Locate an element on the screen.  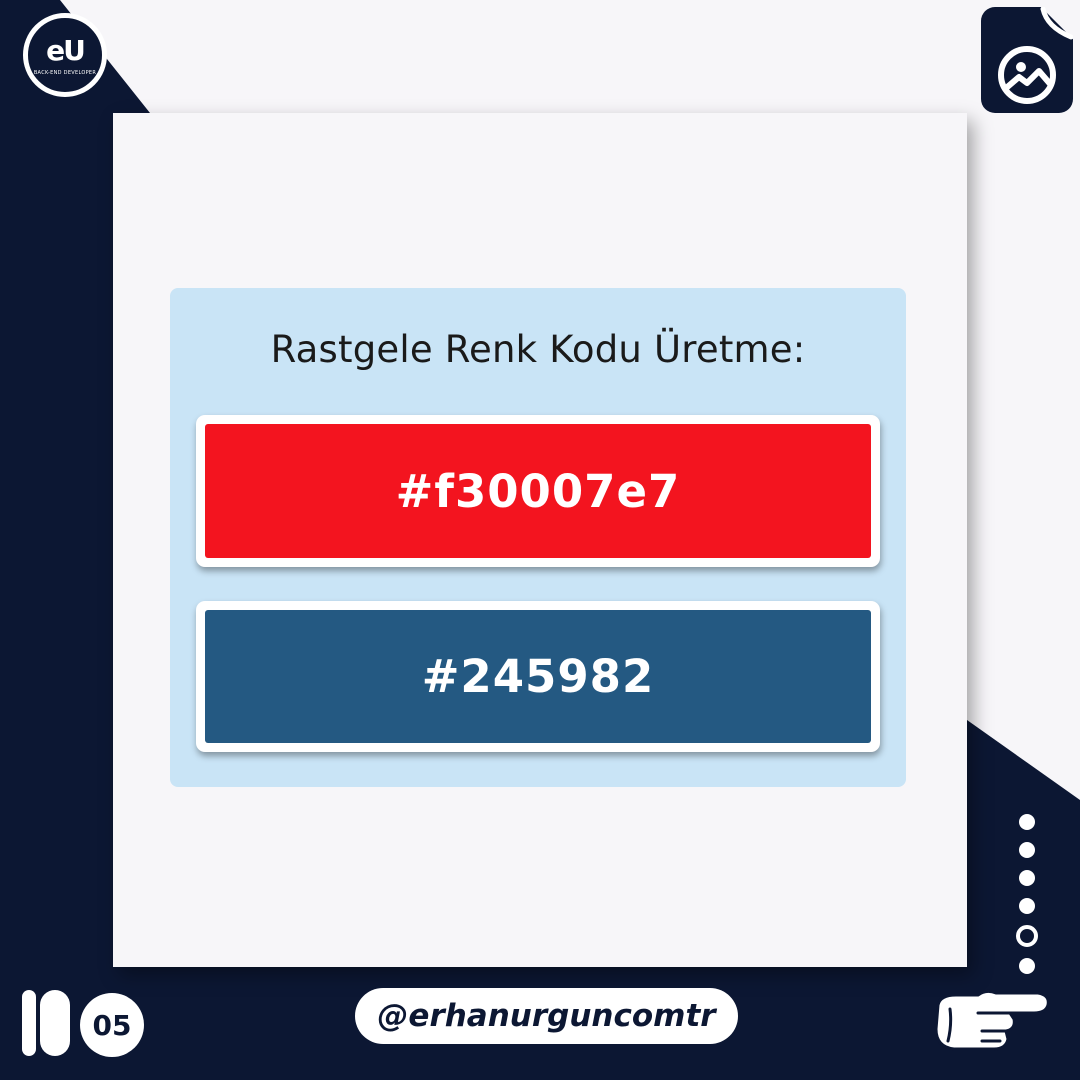
color-code-2: #245982 is located at coordinates (538, 676).